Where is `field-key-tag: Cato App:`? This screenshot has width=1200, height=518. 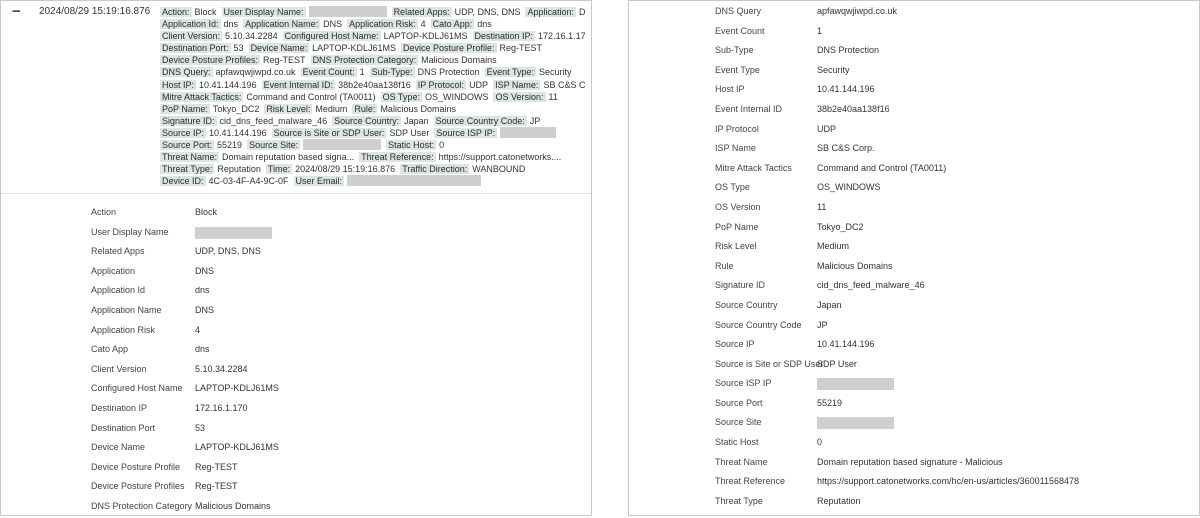
field-key-tag: Cato App: is located at coordinates (452, 24).